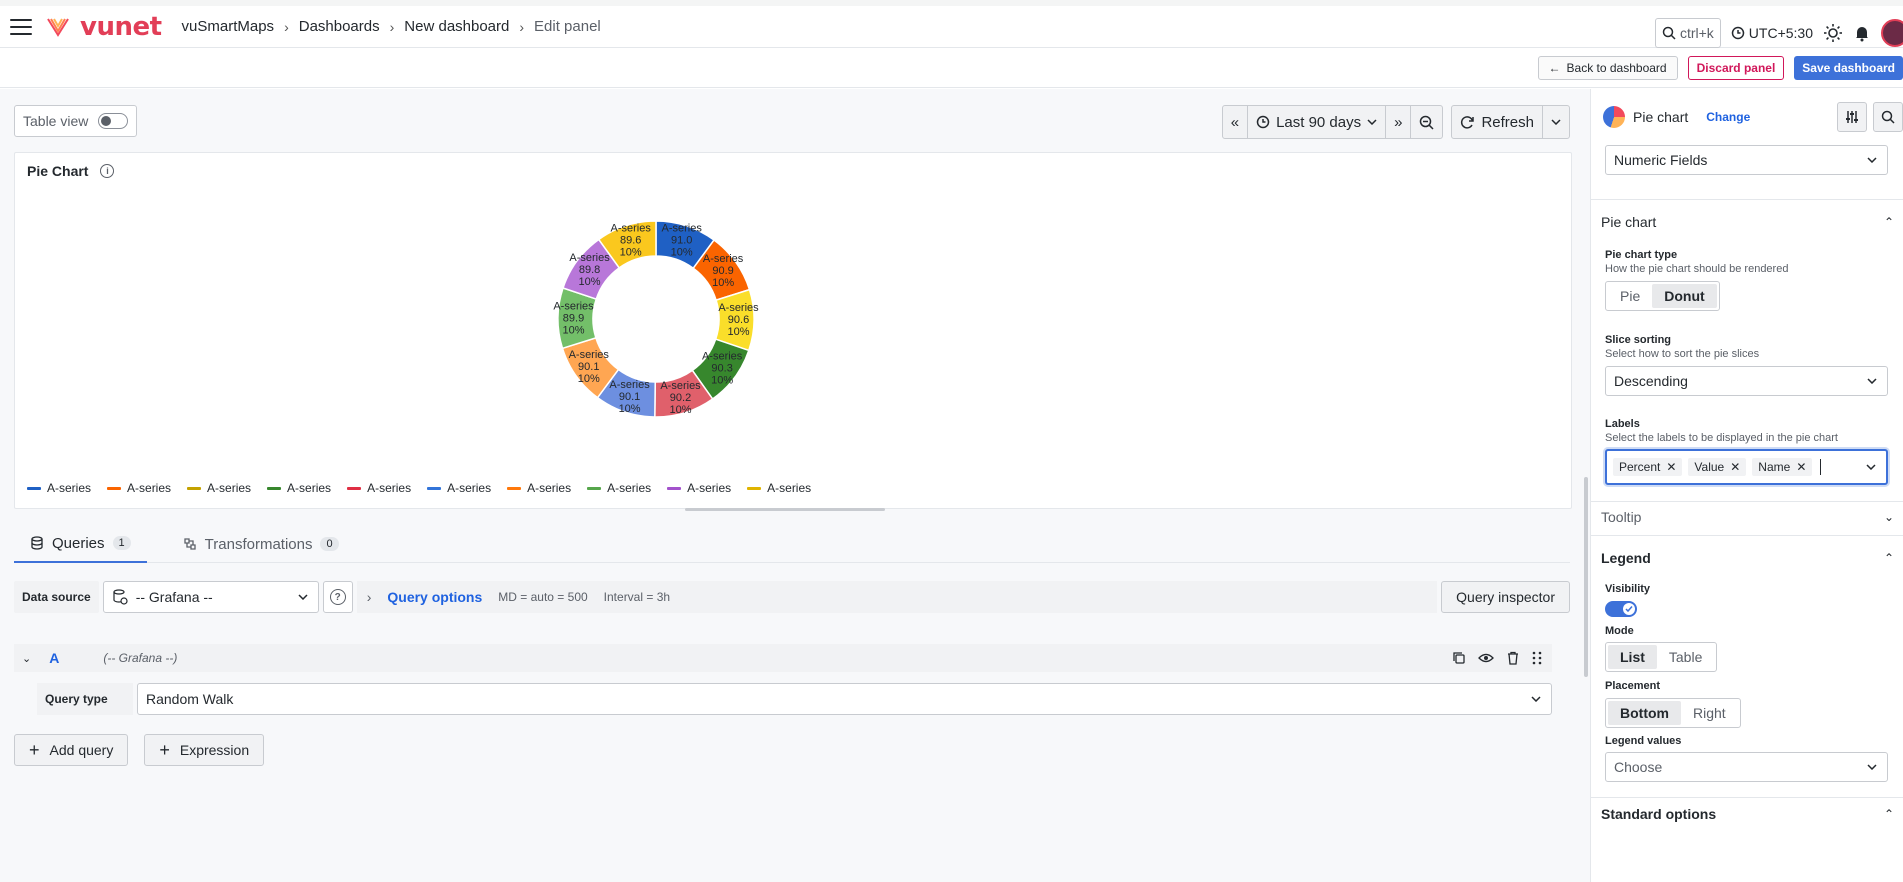 The image size is (1903, 882). Describe the element at coordinates (1638, 340) in the screenshot. I see `slice-sorting-label: Slice sorting` at that location.